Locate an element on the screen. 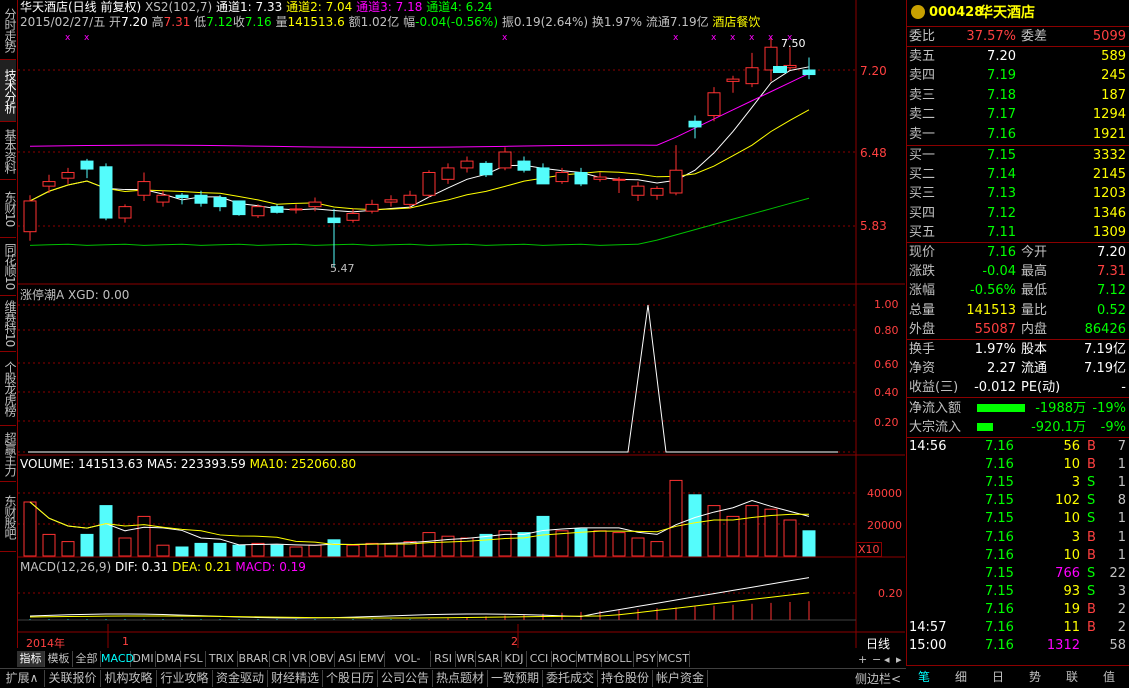 The height and width of the screenshot is (688, 1129). indicator-tab-sar: SAR is located at coordinates (489, 659).